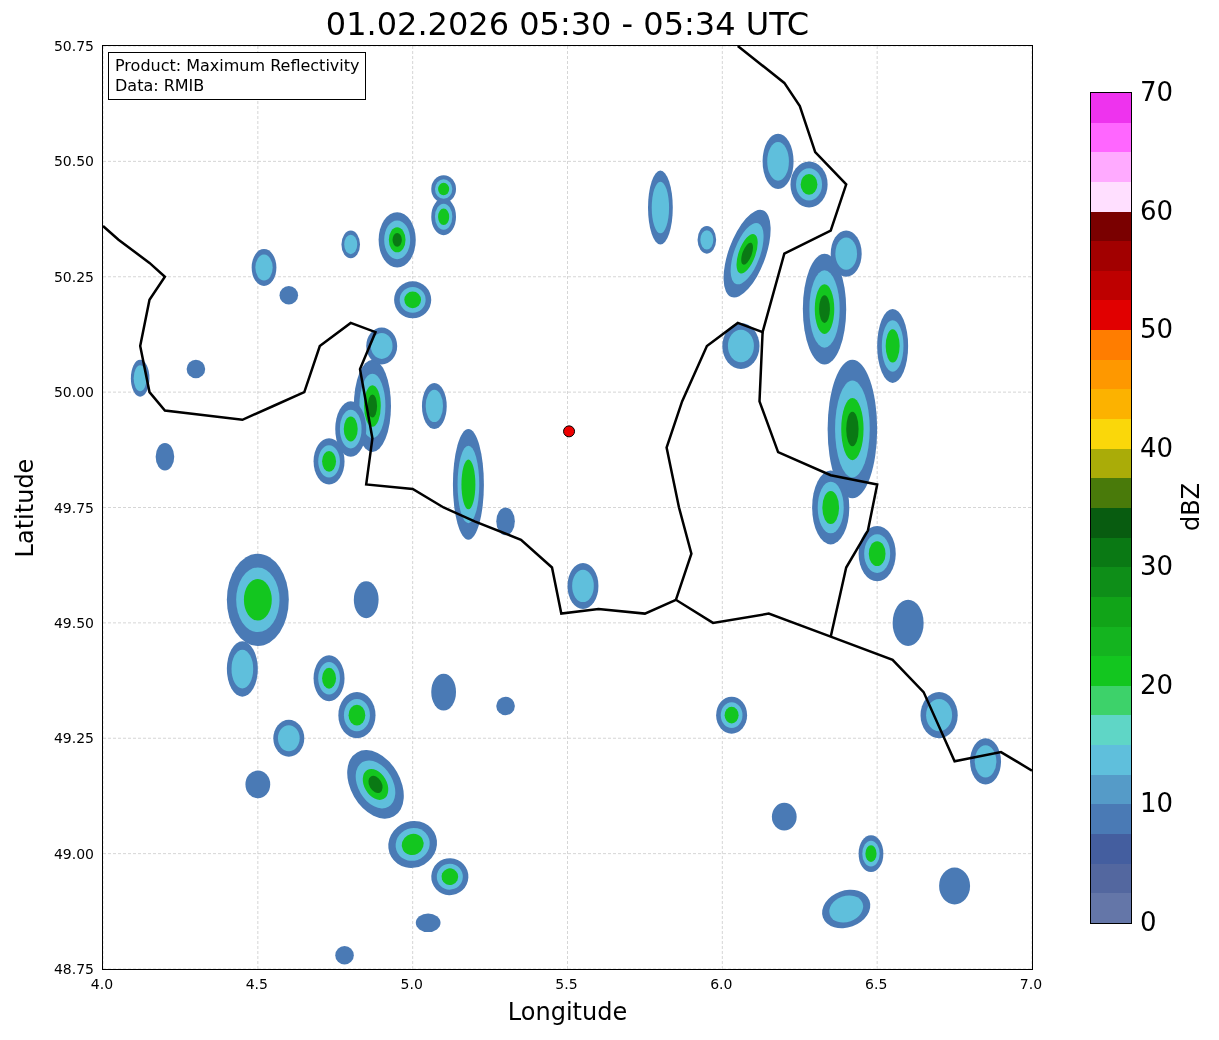 Image resolution: width=1219 pixels, height=1040 pixels. What do you see at coordinates (73, 46) in the screenshot?
I see `y-tick-label: 50.75` at bounding box center [73, 46].